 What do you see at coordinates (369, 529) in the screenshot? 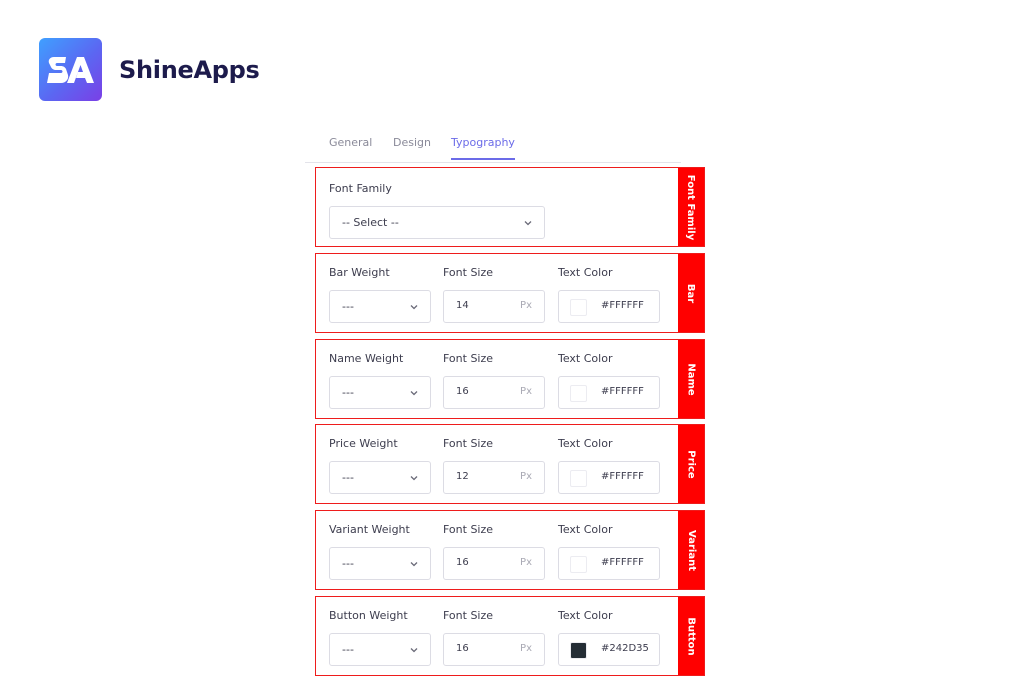
I see `variant-weight-label: Variant Weight` at bounding box center [369, 529].